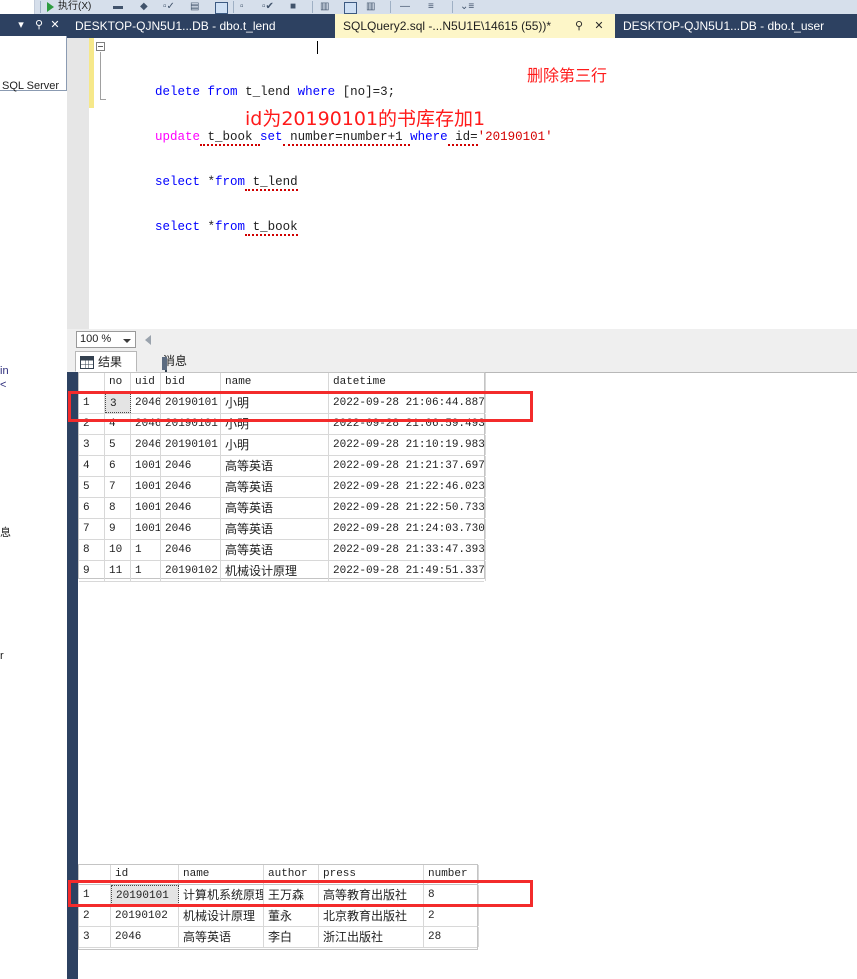 This screenshot has width=857, height=979. What do you see at coordinates (201, 26) in the screenshot?
I see `tab-dbo-t-lend: DESKTOP-QJN5U1...DB - dbo.t_lend` at bounding box center [201, 26].